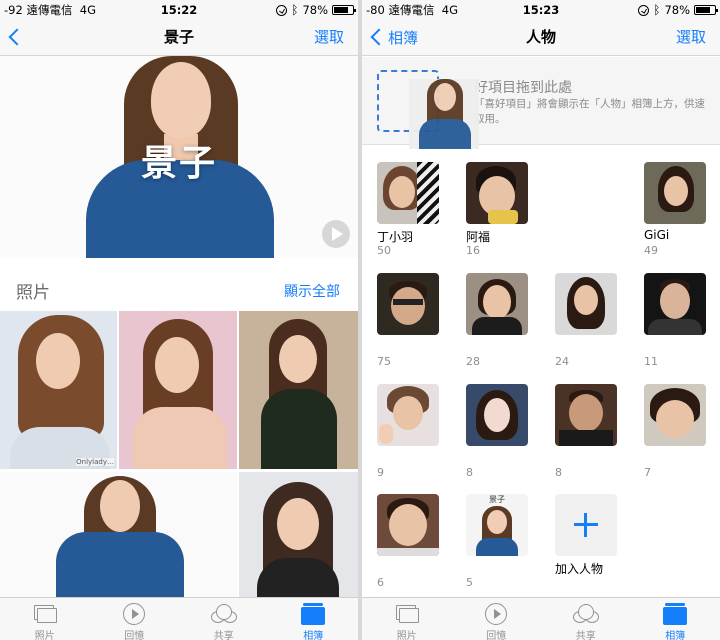 The image size is (720, 640). I want to click on navigation-bar: 景子 選取, so click(179, 38).